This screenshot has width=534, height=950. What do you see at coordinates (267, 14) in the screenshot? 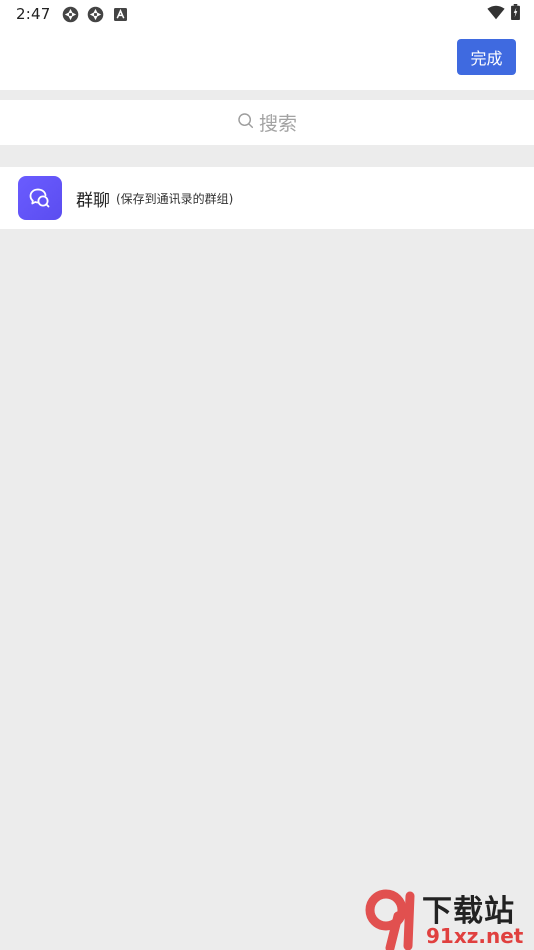
I see `status-bar: 2:47` at bounding box center [267, 14].